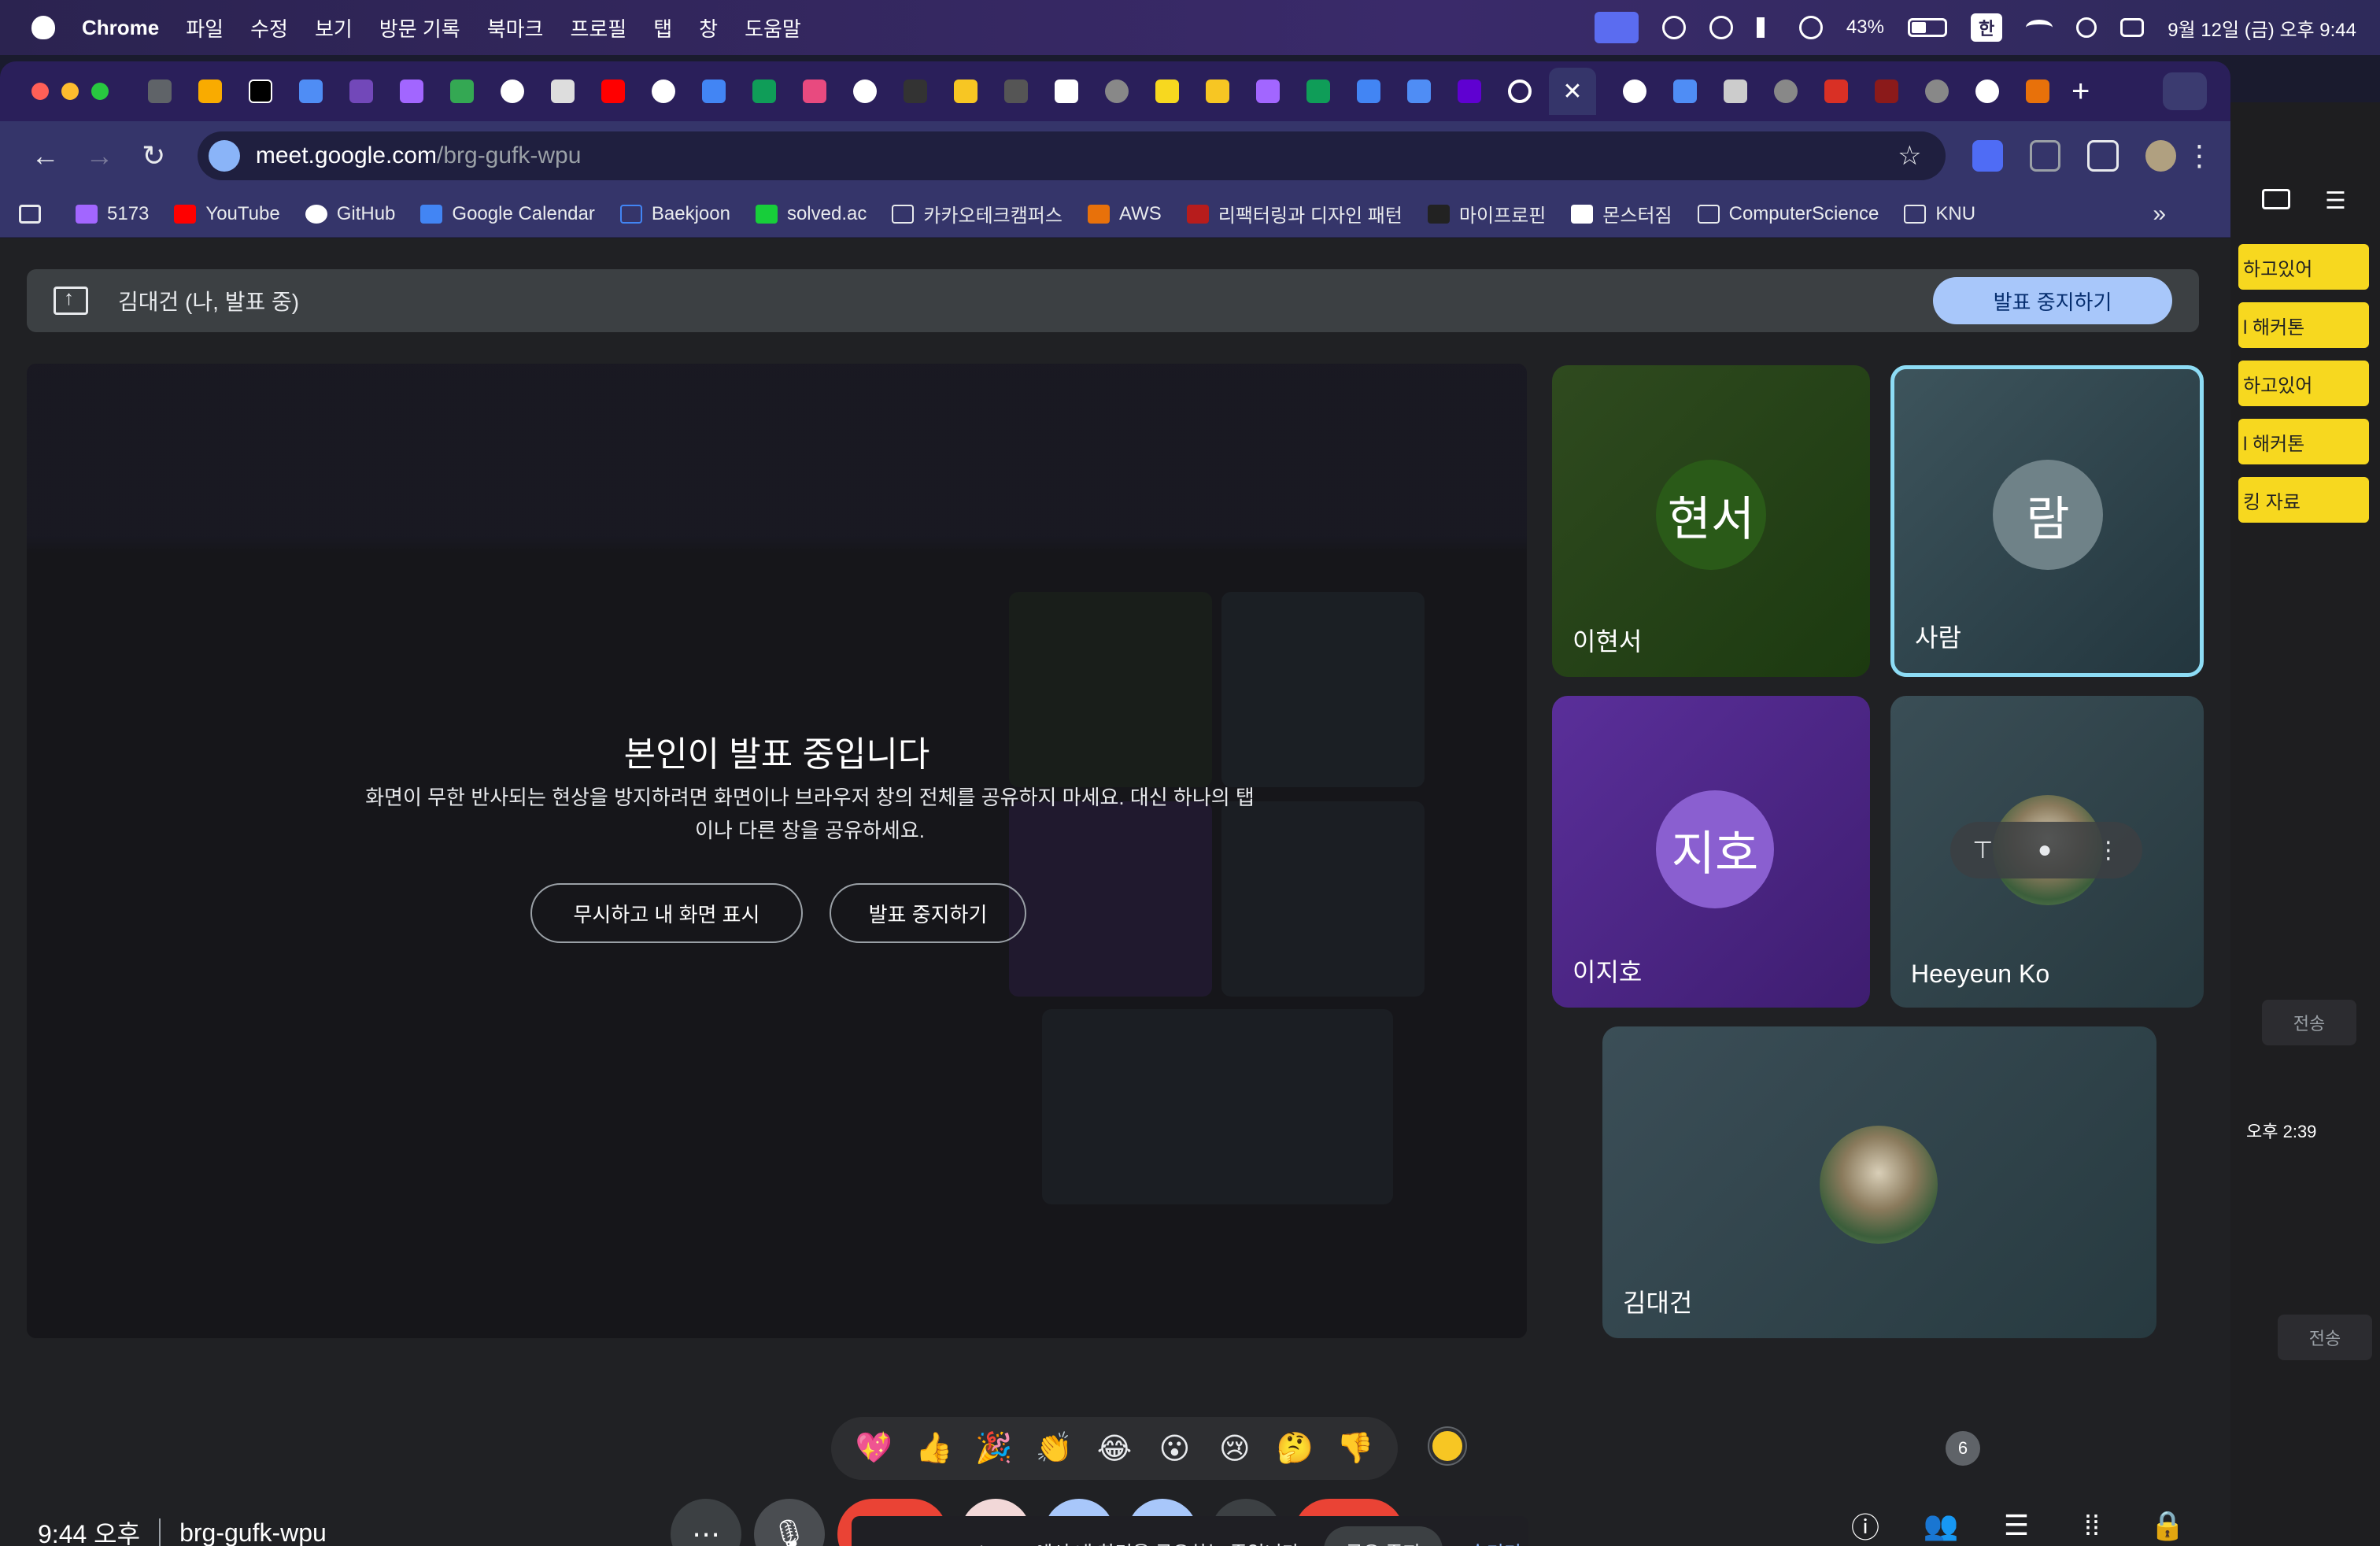  Describe the element at coordinates (977, 213) in the screenshot. I see `bookmark-kakao-tech-campus: 카카오테크캠퍼스` at that location.